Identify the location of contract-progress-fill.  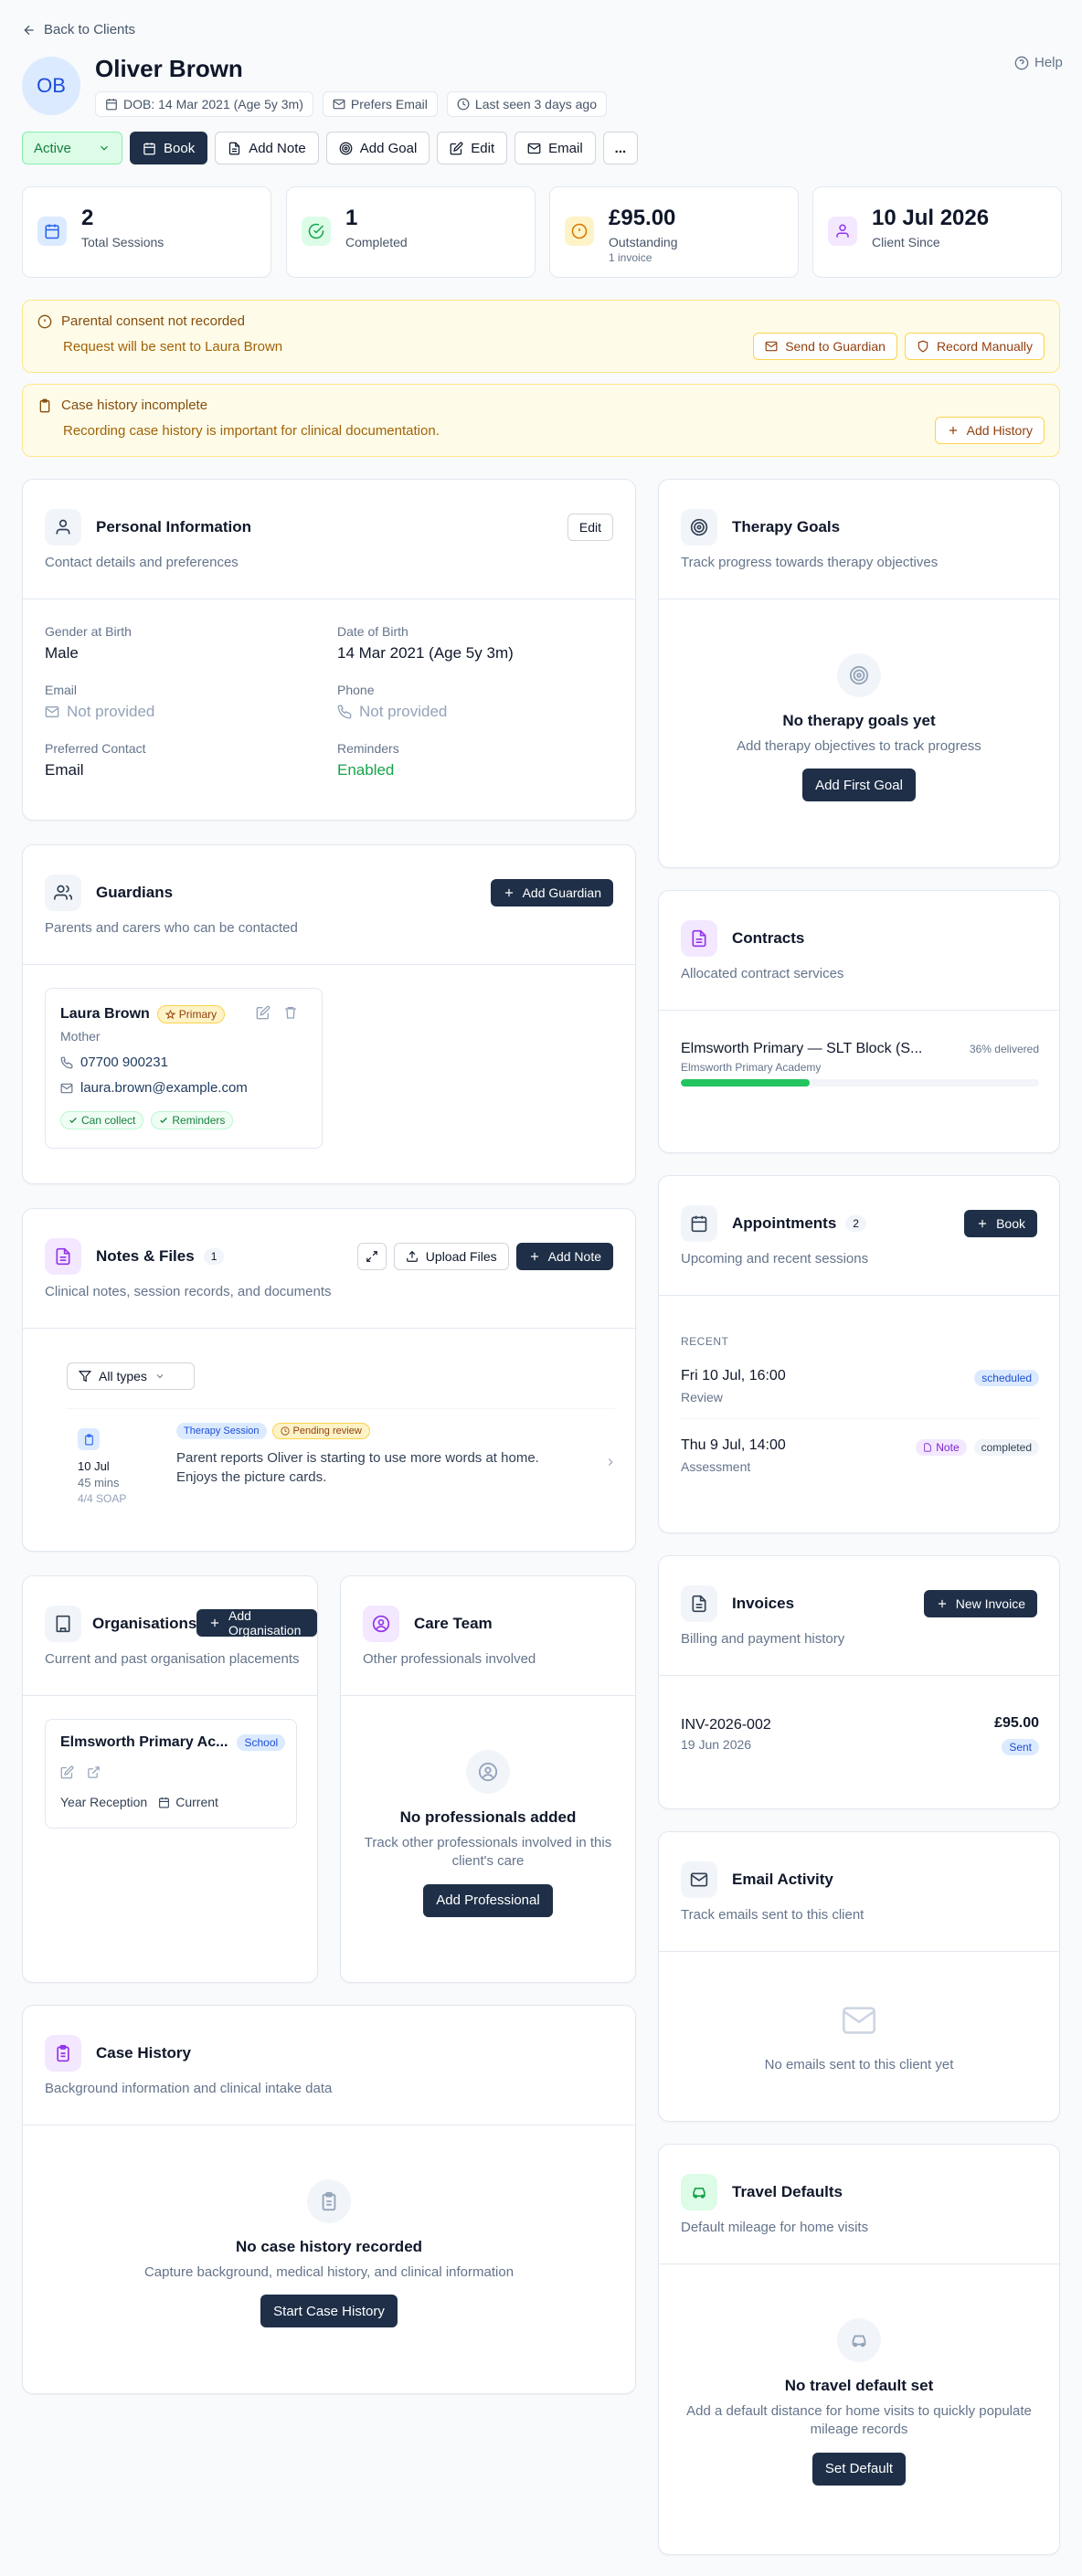
(746, 1083).